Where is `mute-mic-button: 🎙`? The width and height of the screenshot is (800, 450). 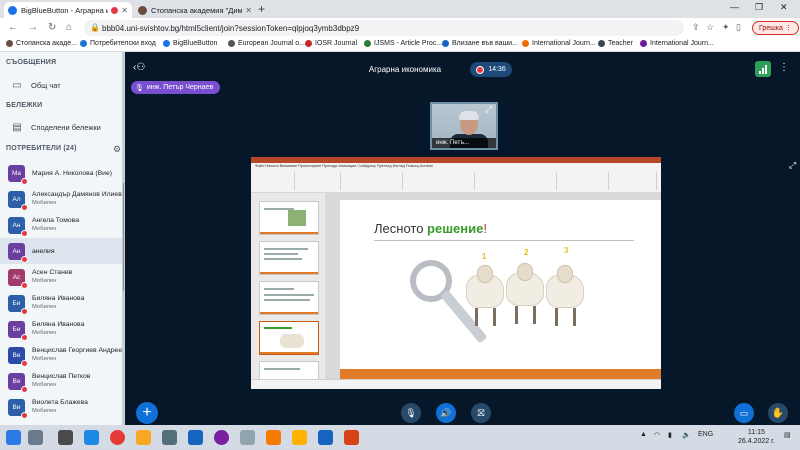
mute-mic-button: 🎙 is located at coordinates (411, 413).